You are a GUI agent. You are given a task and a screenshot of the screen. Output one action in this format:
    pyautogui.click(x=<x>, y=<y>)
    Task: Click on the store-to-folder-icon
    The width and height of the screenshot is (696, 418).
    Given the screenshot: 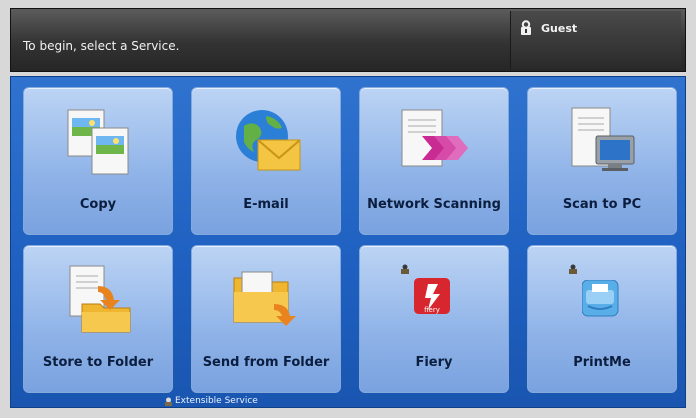 What is the action you would take?
    pyautogui.click(x=100, y=299)
    